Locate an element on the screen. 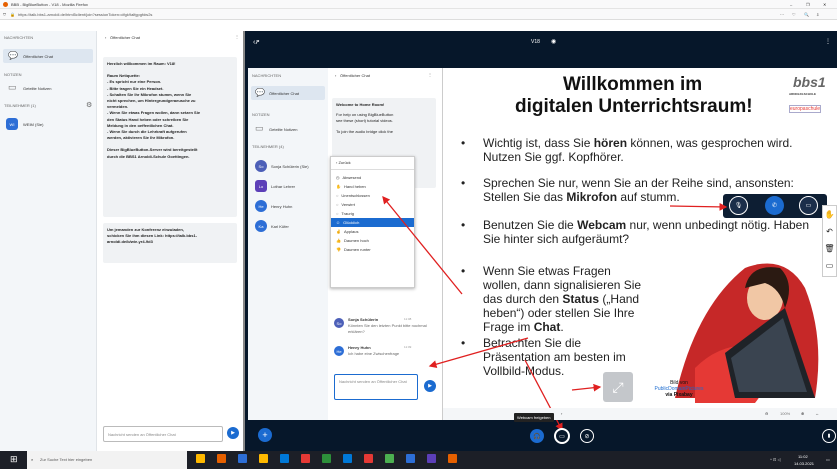 The height and width of the screenshot is (469, 837). phone-button: ✆ is located at coordinates (774, 205).